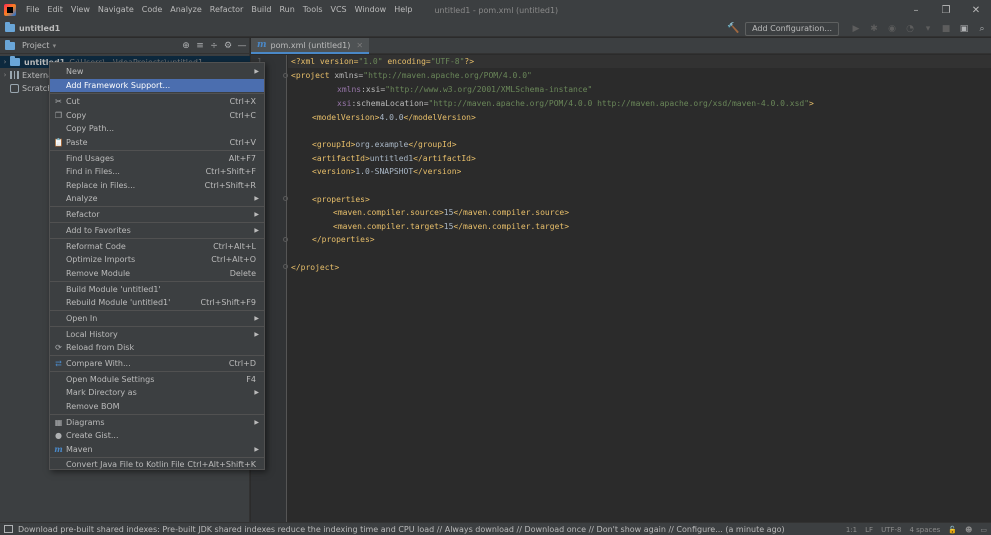 This screenshot has width=991, height=535. Describe the element at coordinates (58, 101) in the screenshot. I see `cut-icon: ✂` at that location.